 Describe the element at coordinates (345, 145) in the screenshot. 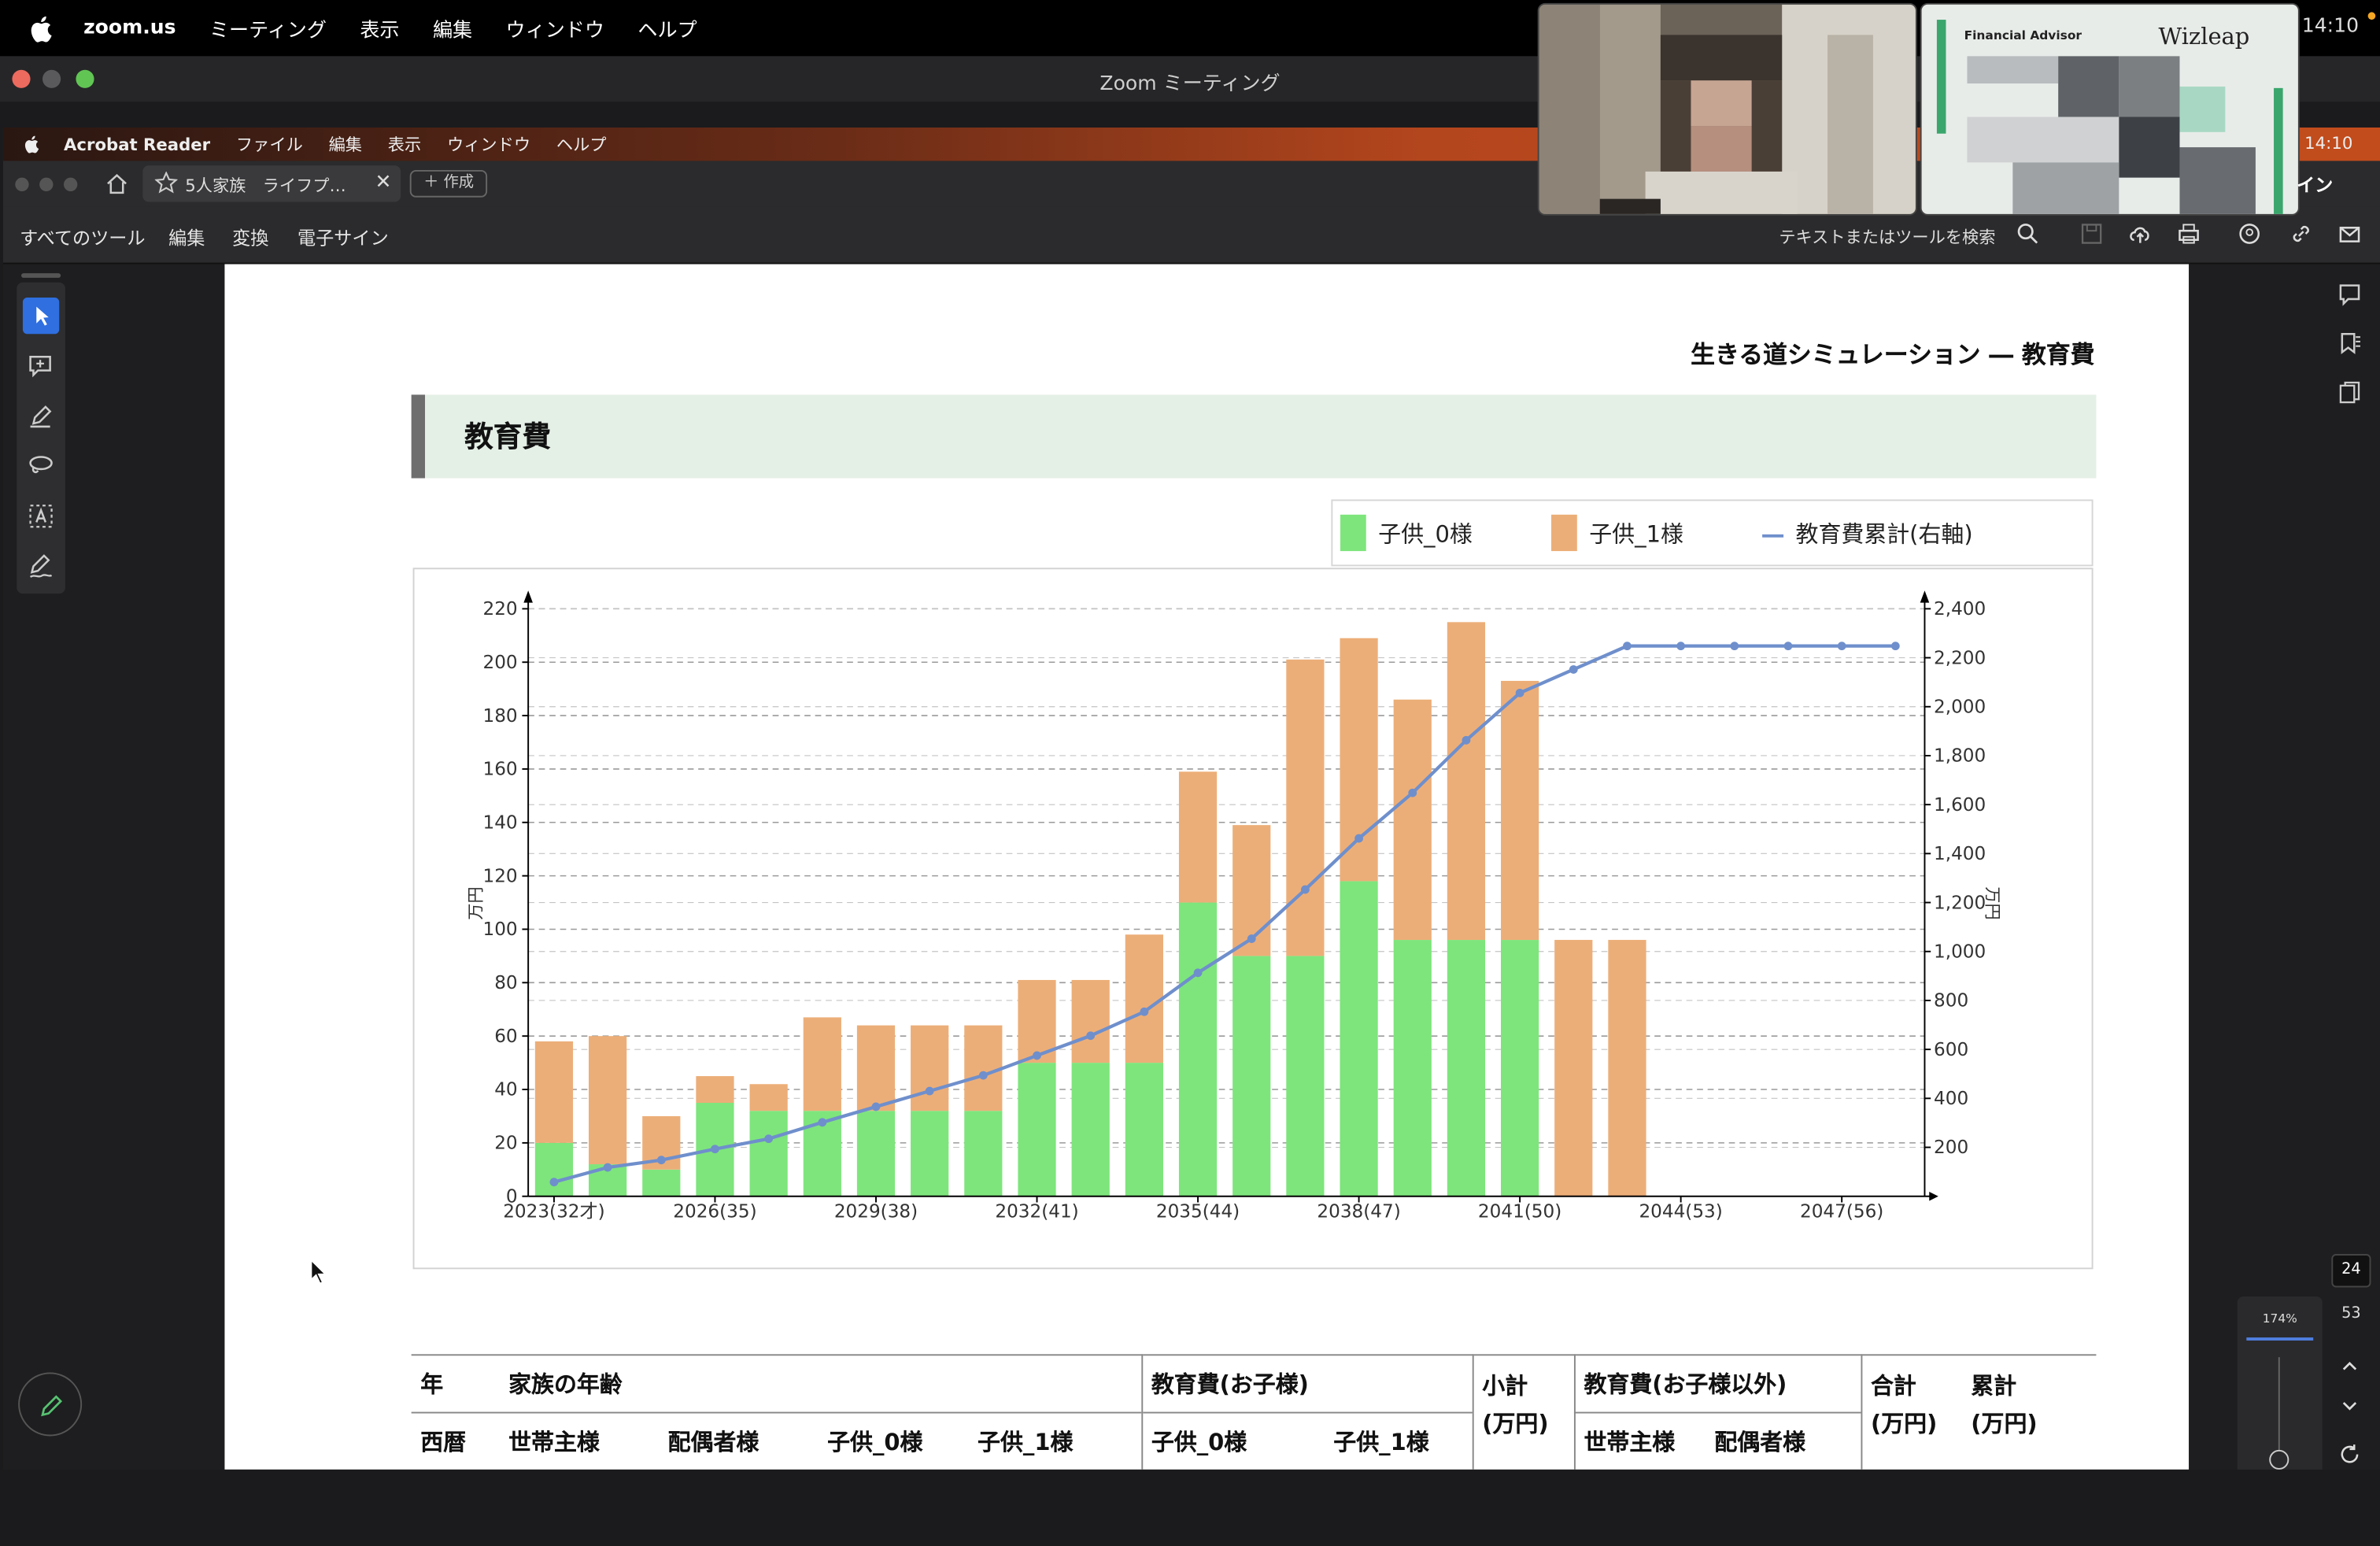

I see `acrobat-menu-edit: 編集` at that location.